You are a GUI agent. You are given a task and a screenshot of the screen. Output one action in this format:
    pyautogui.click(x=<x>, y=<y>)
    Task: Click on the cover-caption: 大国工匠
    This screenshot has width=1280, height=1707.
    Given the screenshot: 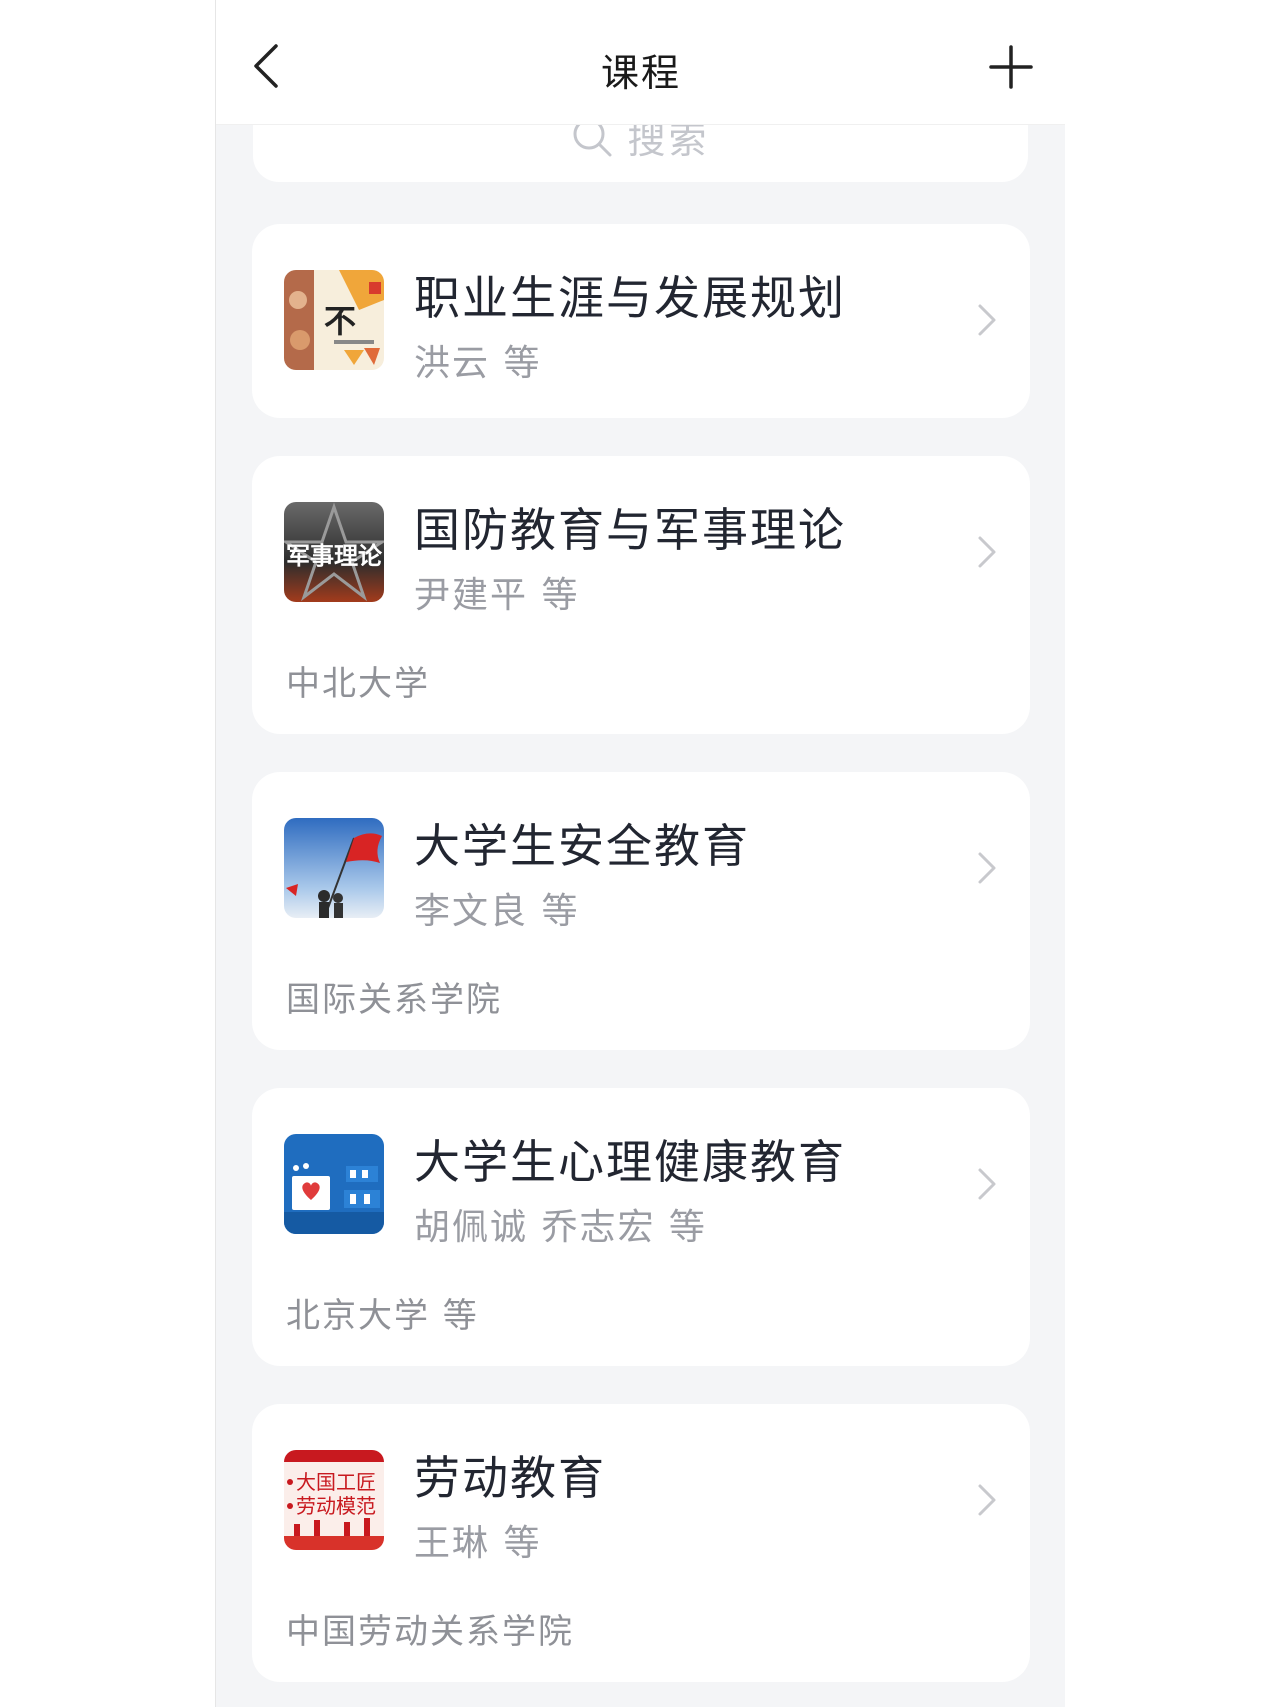 What is the action you would take?
    pyautogui.click(x=336, y=1482)
    